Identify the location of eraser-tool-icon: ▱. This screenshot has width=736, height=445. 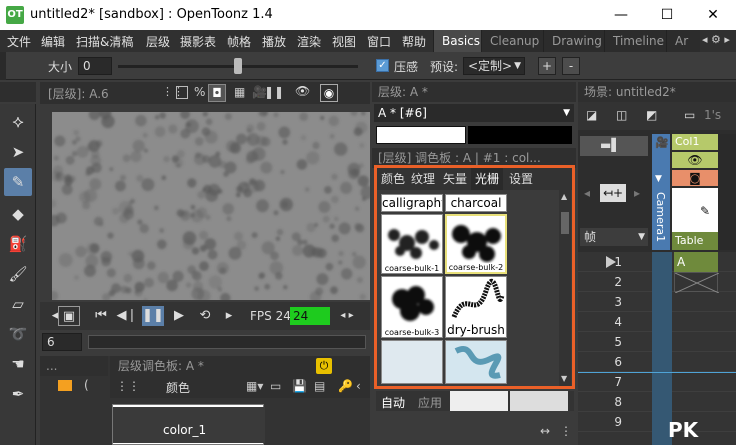
(18, 304).